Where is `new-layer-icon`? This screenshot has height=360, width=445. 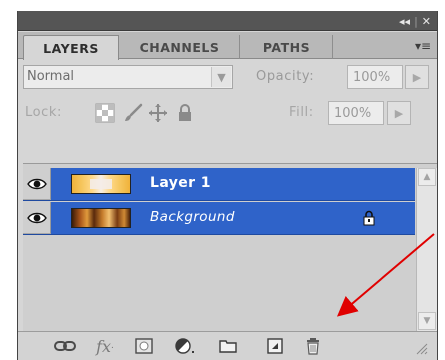
new-layer-icon is located at coordinates (275, 346).